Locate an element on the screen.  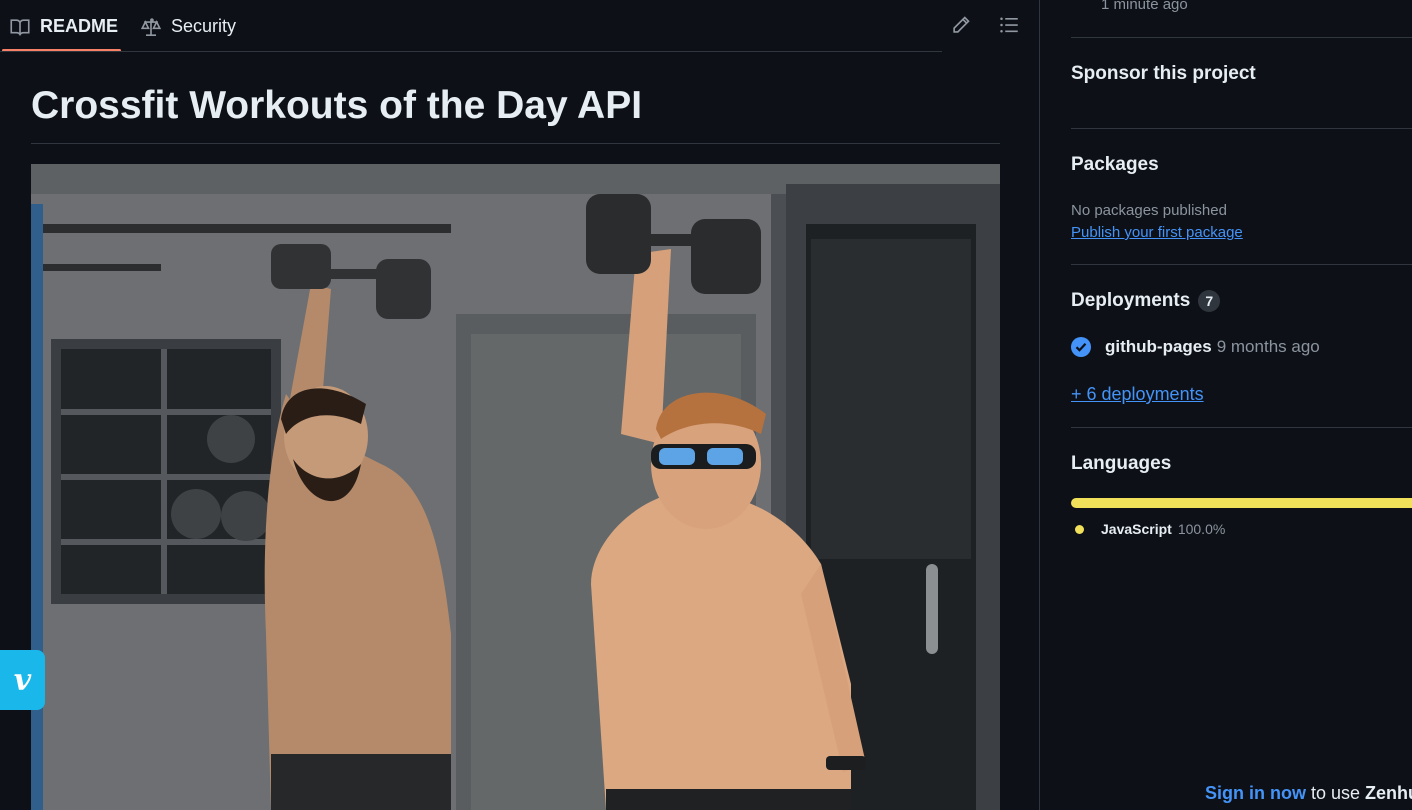
language-color-dot is located at coordinates (1079, 529).